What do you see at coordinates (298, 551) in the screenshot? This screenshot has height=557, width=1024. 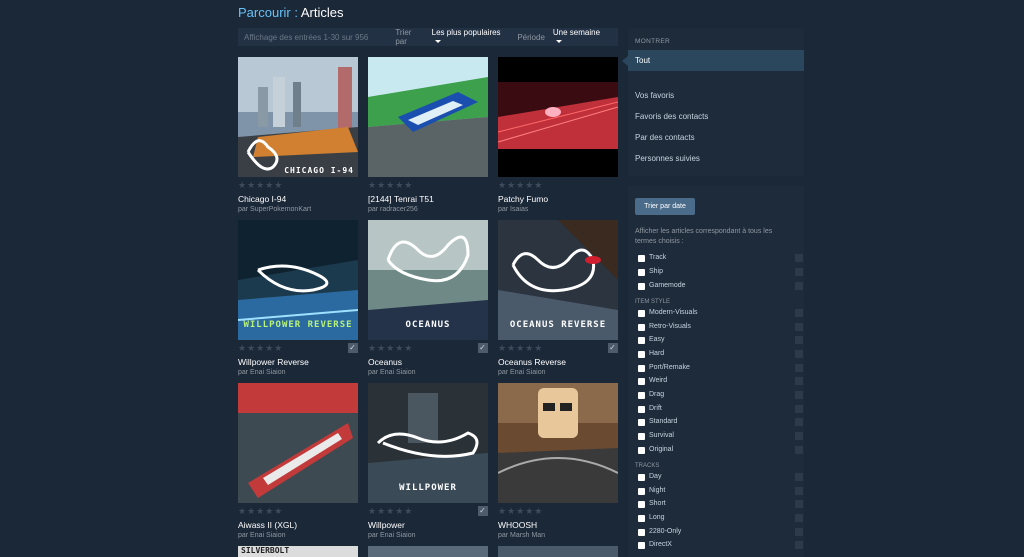 I see `item-thumbnail: SILVERBOLT` at bounding box center [298, 551].